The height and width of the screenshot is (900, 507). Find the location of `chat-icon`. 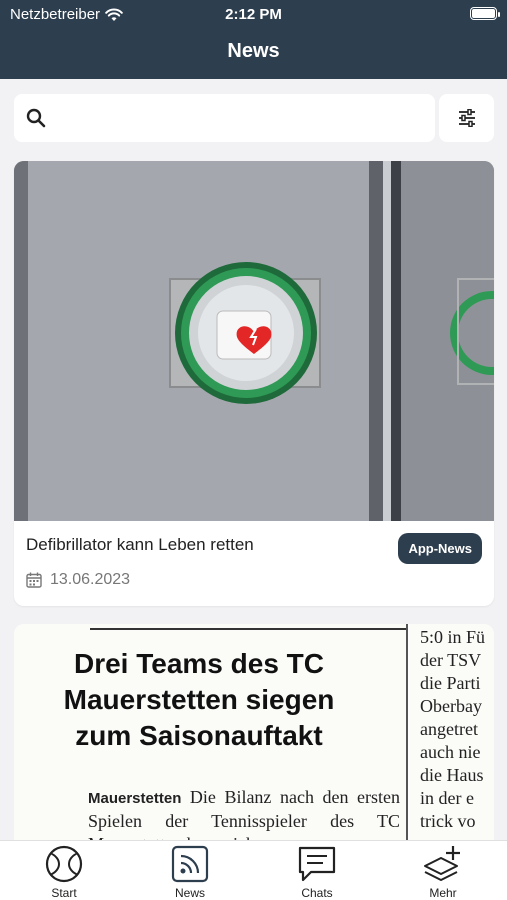

chat-icon is located at coordinates (317, 864).